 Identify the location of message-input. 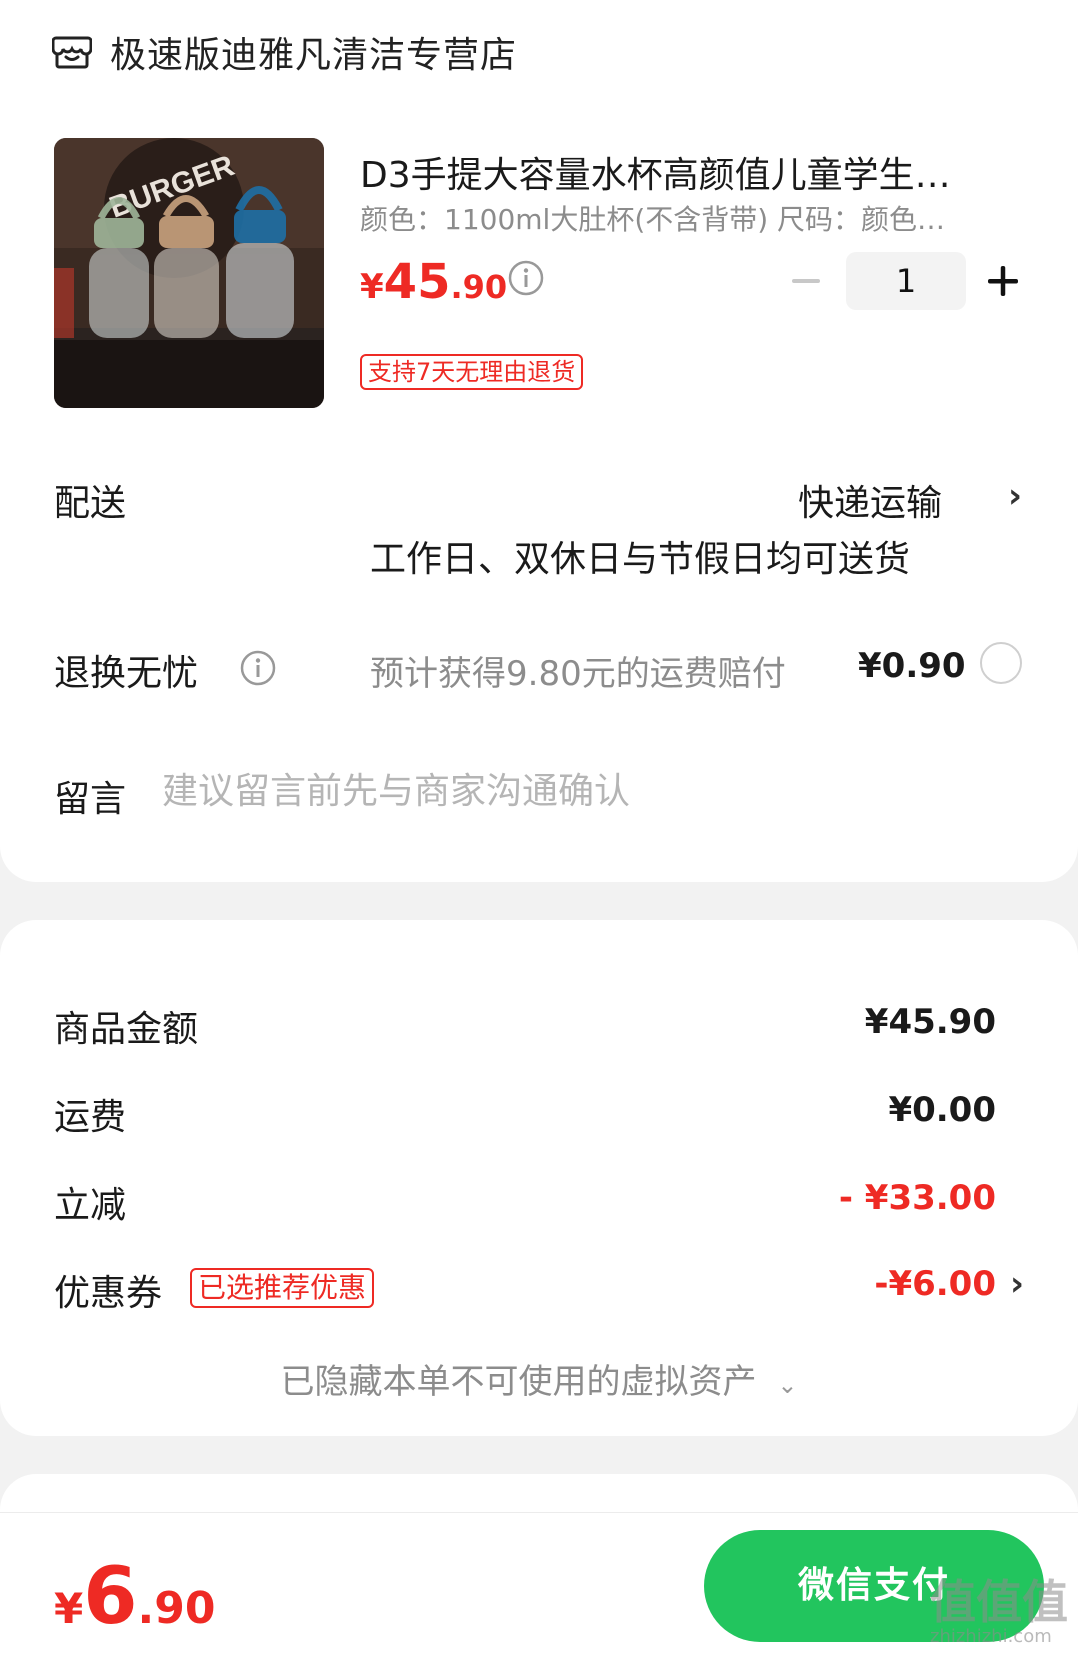
(572, 791).